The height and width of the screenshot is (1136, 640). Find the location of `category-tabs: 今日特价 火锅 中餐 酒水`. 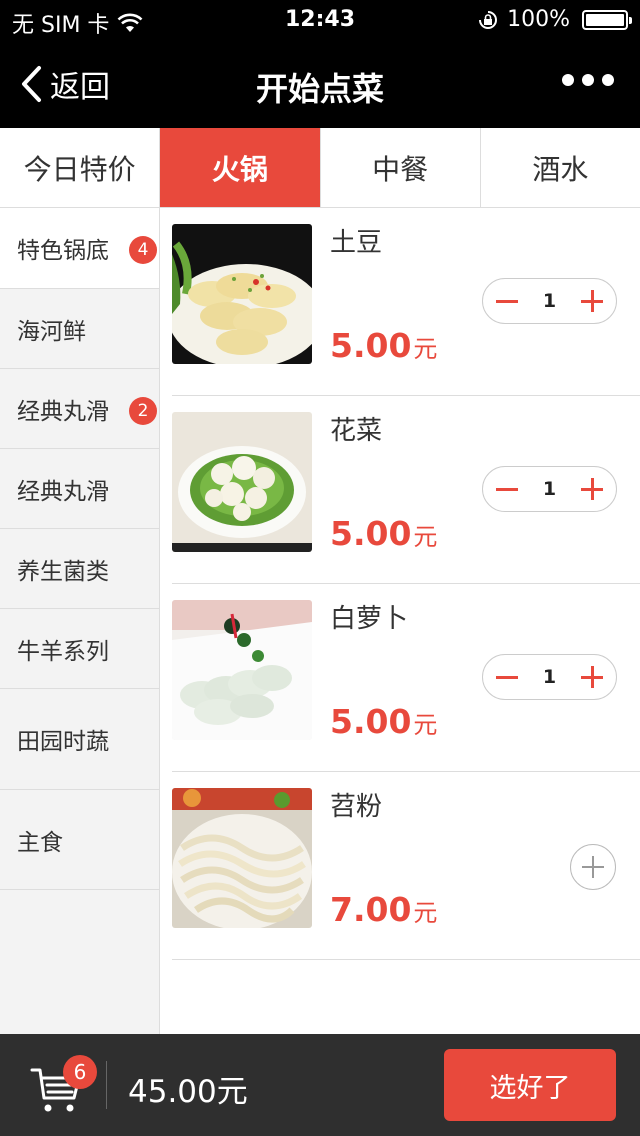

category-tabs: 今日特价 火锅 中餐 酒水 is located at coordinates (320, 168).